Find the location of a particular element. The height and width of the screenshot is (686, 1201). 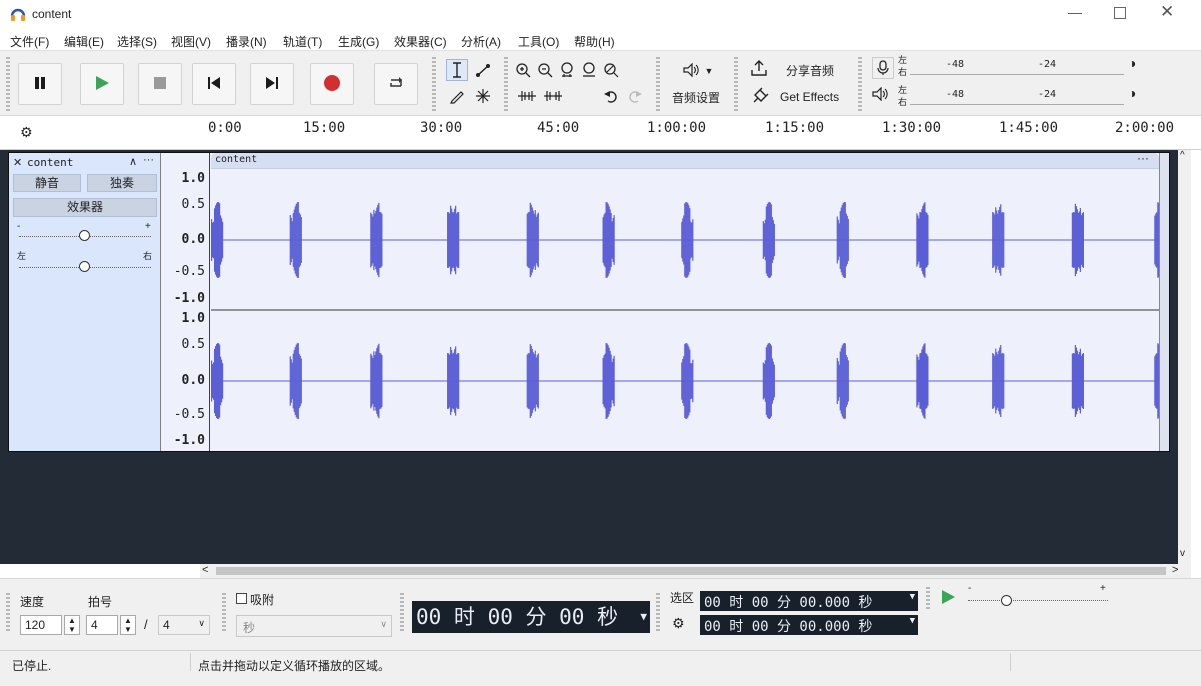

track-close-icon: ✕ is located at coordinates (17, 162).